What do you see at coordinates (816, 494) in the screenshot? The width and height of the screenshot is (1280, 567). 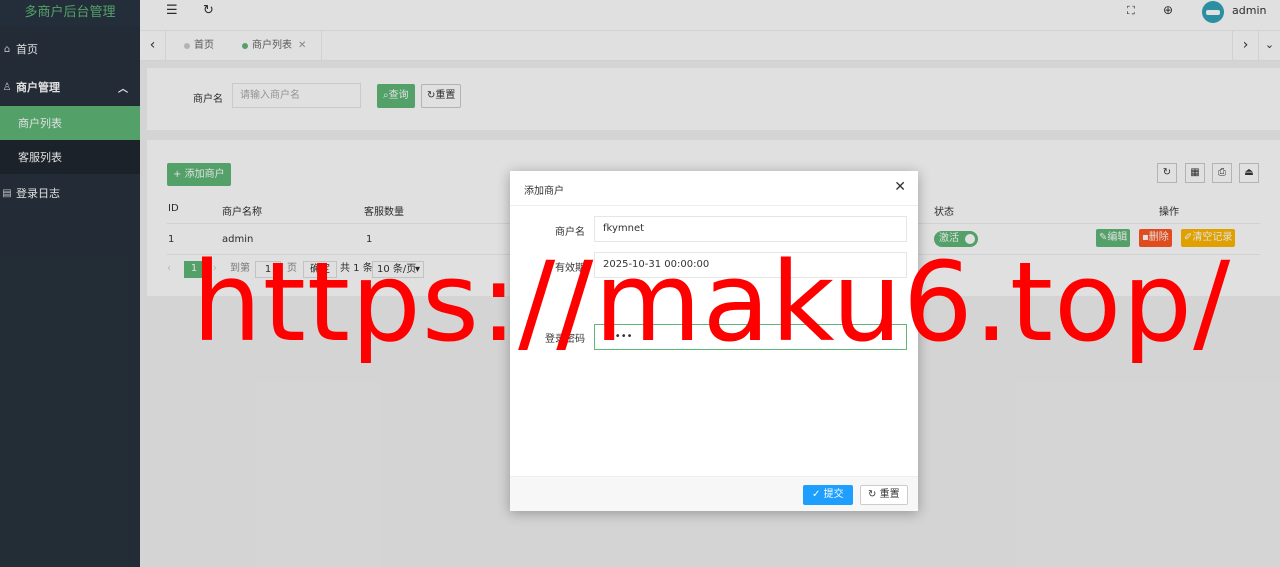 I see `check-icon: ✓` at bounding box center [816, 494].